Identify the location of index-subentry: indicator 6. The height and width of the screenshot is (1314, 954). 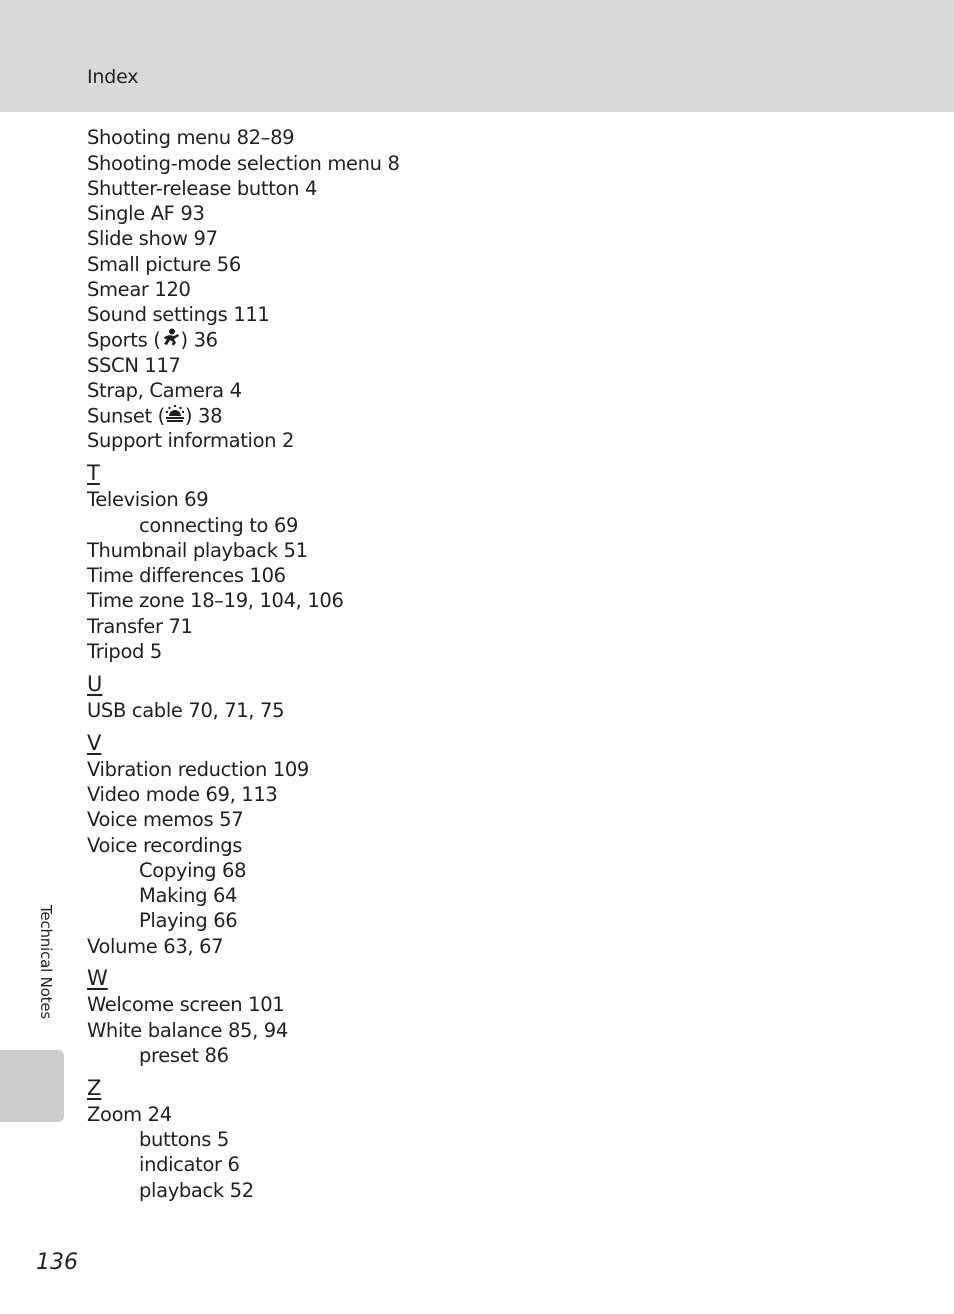
(189, 1164).